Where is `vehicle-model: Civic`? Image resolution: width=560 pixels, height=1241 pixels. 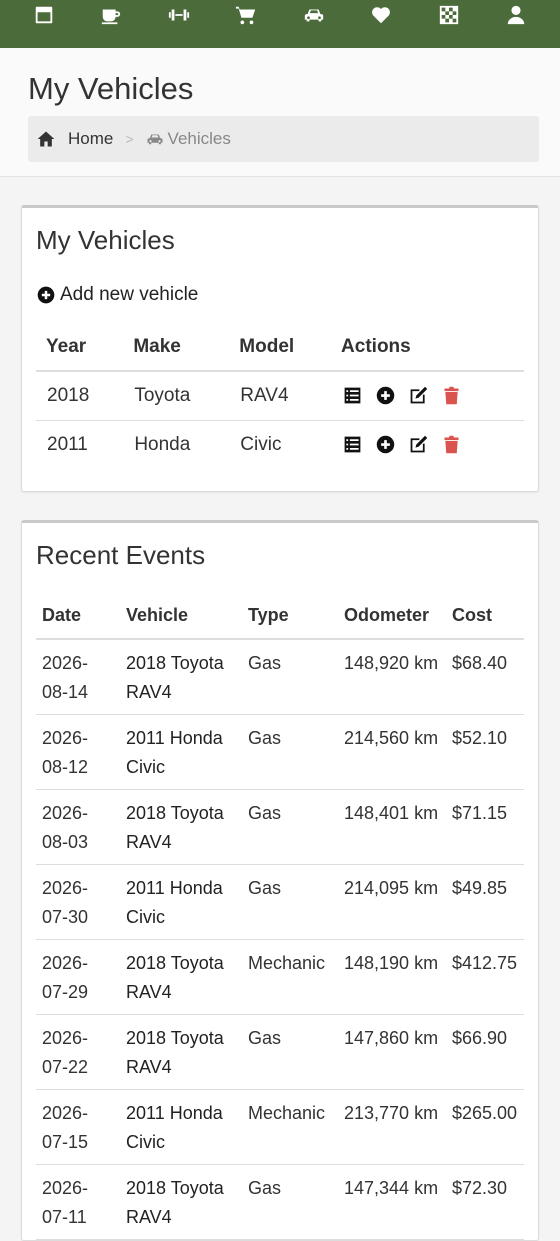 vehicle-model: Civic is located at coordinates (261, 444).